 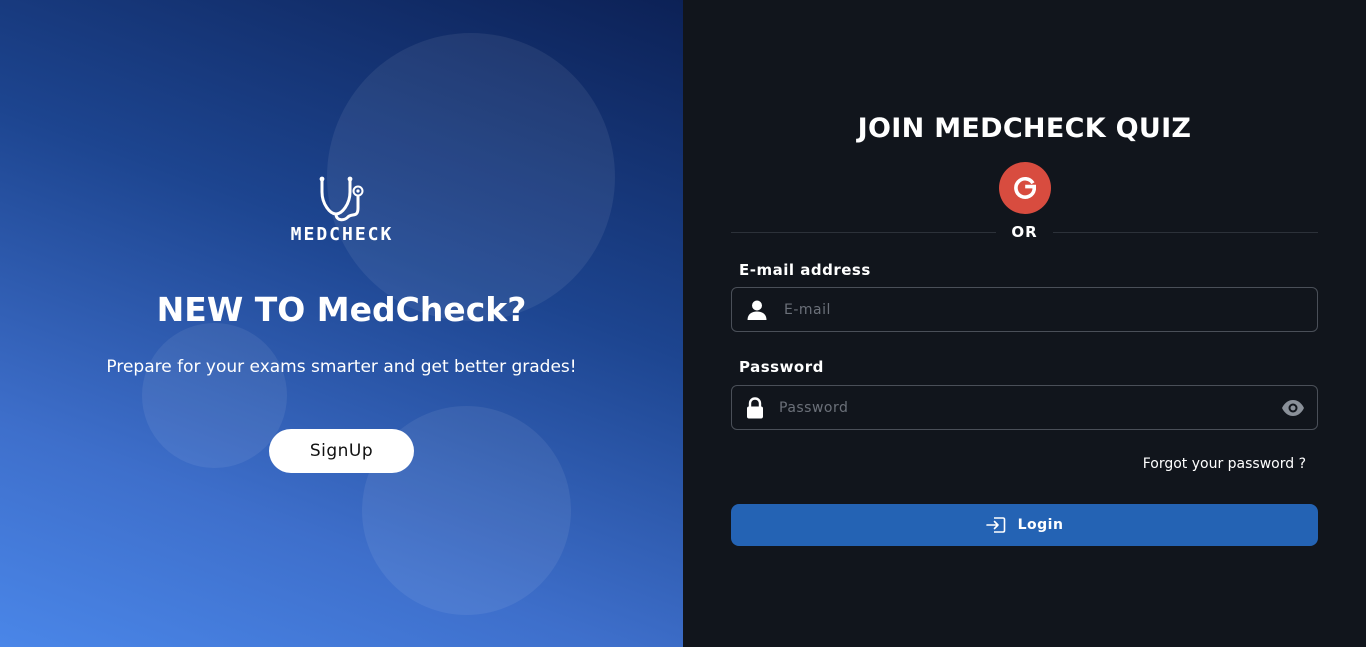 What do you see at coordinates (341, 451) in the screenshot?
I see `signup-button: SignUp` at bounding box center [341, 451].